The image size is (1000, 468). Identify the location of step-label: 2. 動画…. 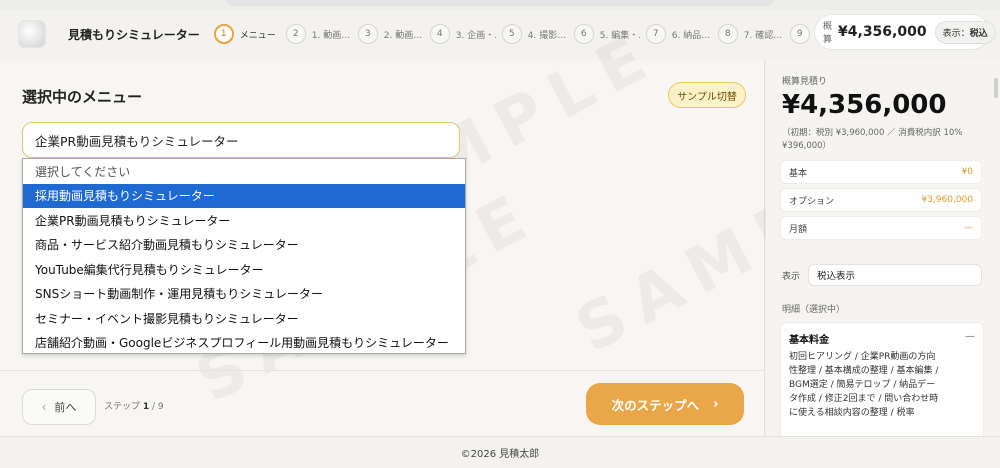
(403, 35).